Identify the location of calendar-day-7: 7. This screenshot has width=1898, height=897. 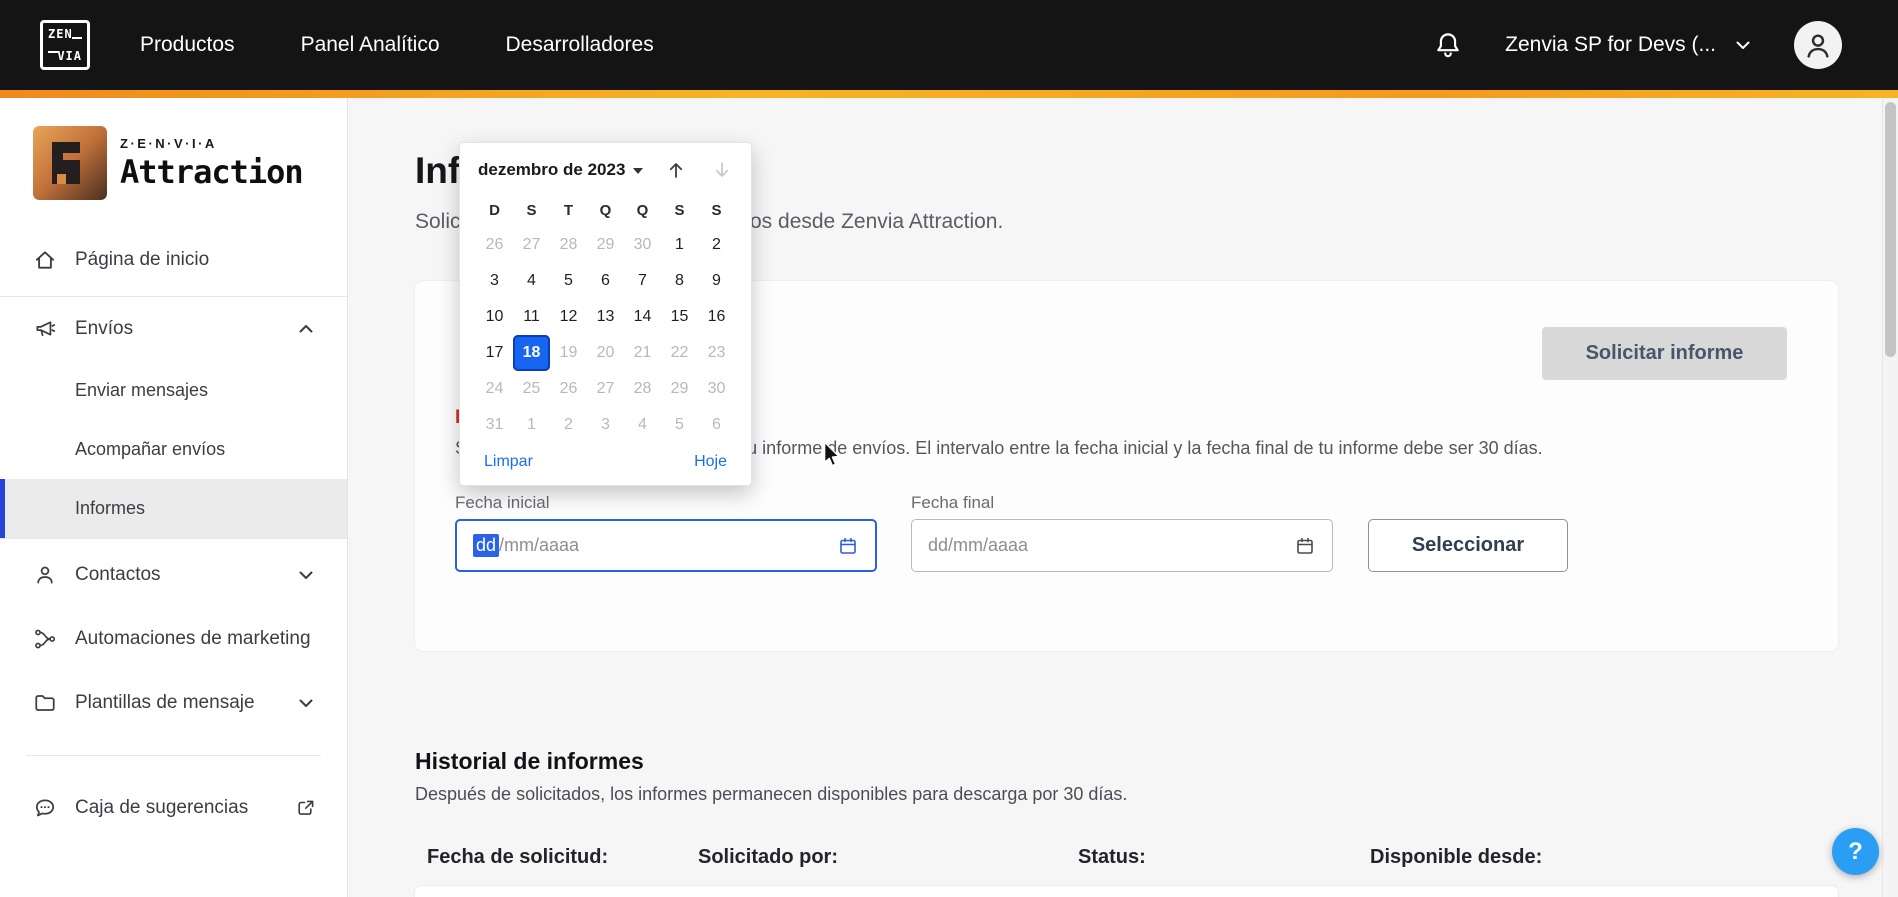
(642, 281).